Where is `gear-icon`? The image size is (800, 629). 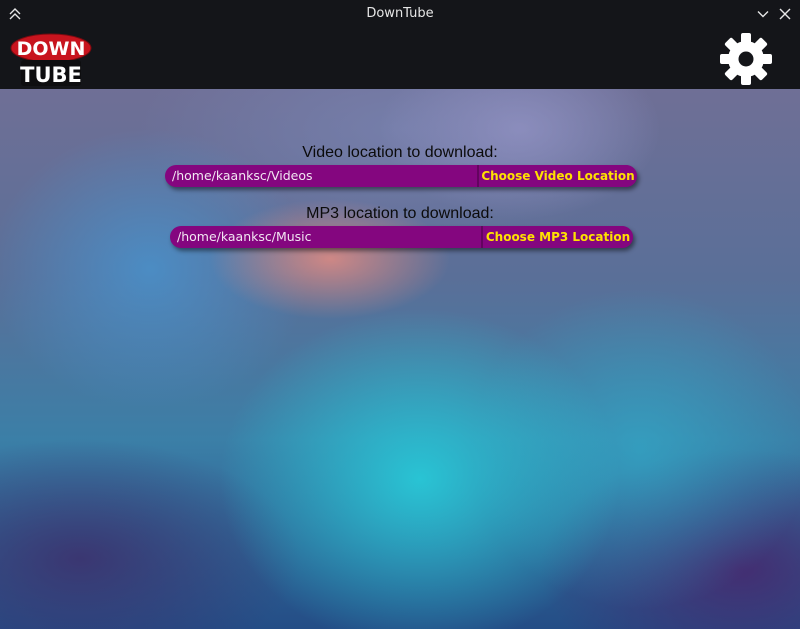
gear-icon is located at coordinates (746, 59).